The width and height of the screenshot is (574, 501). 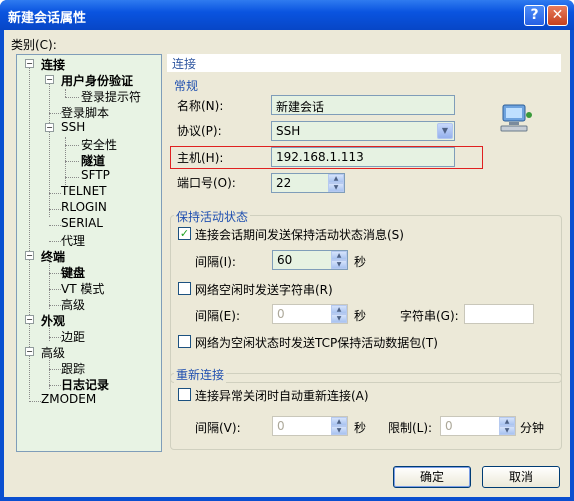 What do you see at coordinates (85, 384) in the screenshot?
I see `tree-item-log: 日志记录` at bounding box center [85, 384].